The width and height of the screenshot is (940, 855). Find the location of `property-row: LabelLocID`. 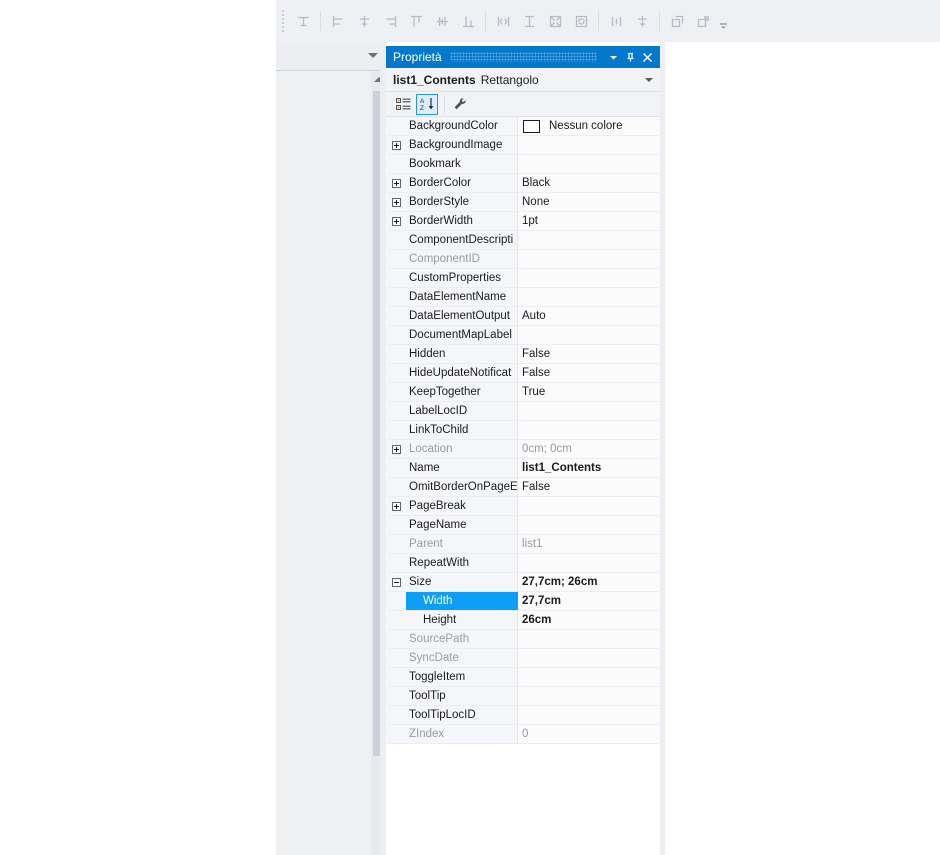

property-row: LabelLocID is located at coordinates (523, 411).